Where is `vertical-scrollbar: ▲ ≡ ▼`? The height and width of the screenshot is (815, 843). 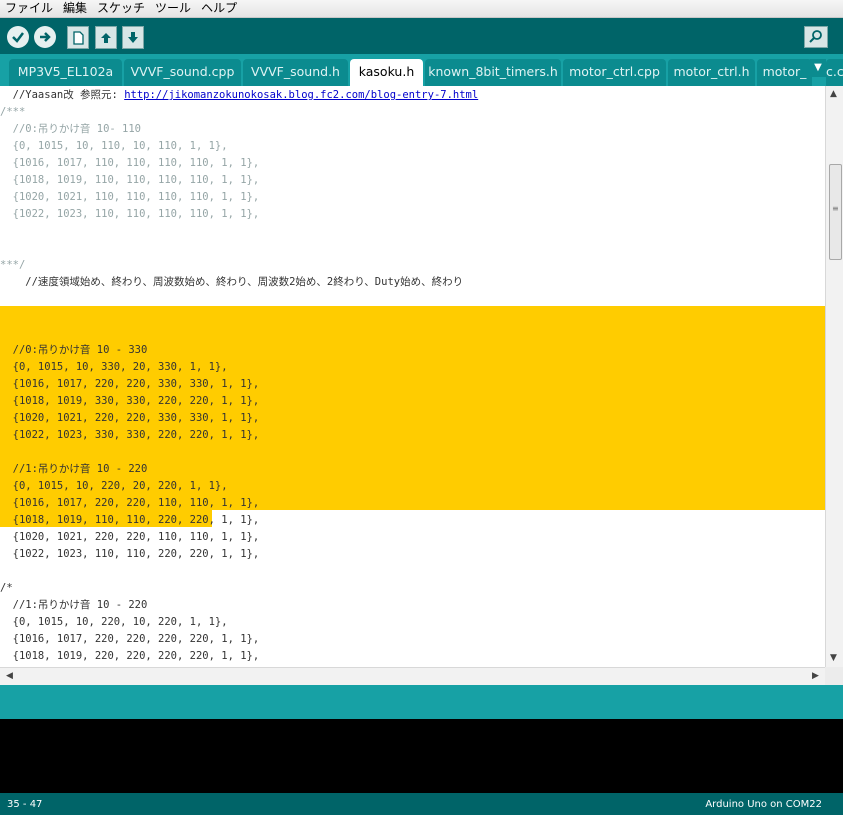
vertical-scrollbar: ▲ ≡ ▼ is located at coordinates (834, 376).